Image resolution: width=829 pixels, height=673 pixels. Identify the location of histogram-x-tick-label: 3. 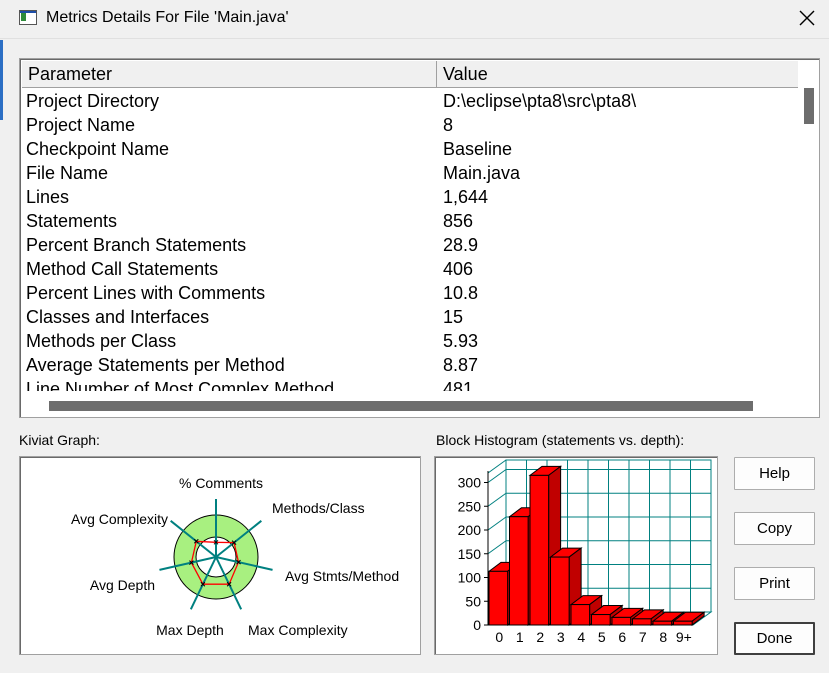
(561, 637).